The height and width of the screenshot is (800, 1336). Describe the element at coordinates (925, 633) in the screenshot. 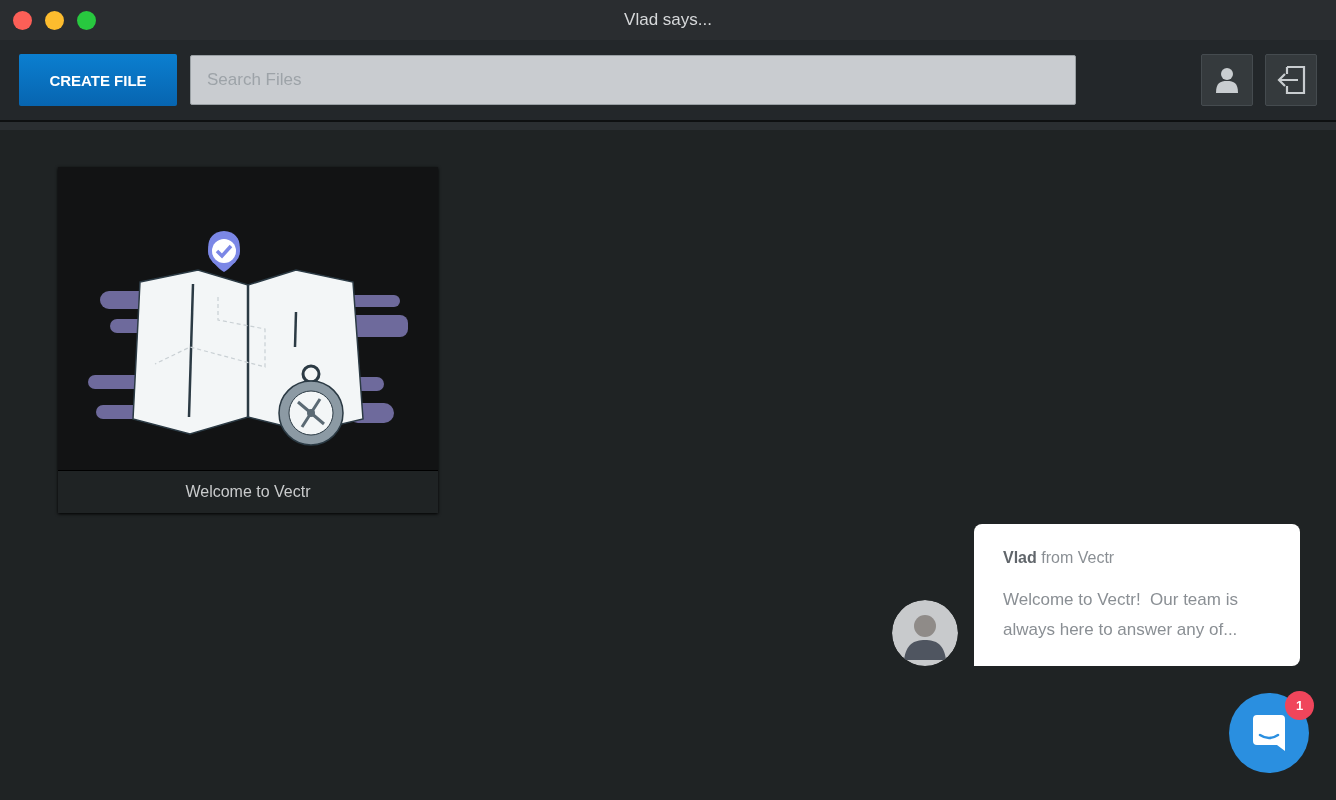

I see `person-silhouette-icon` at that location.